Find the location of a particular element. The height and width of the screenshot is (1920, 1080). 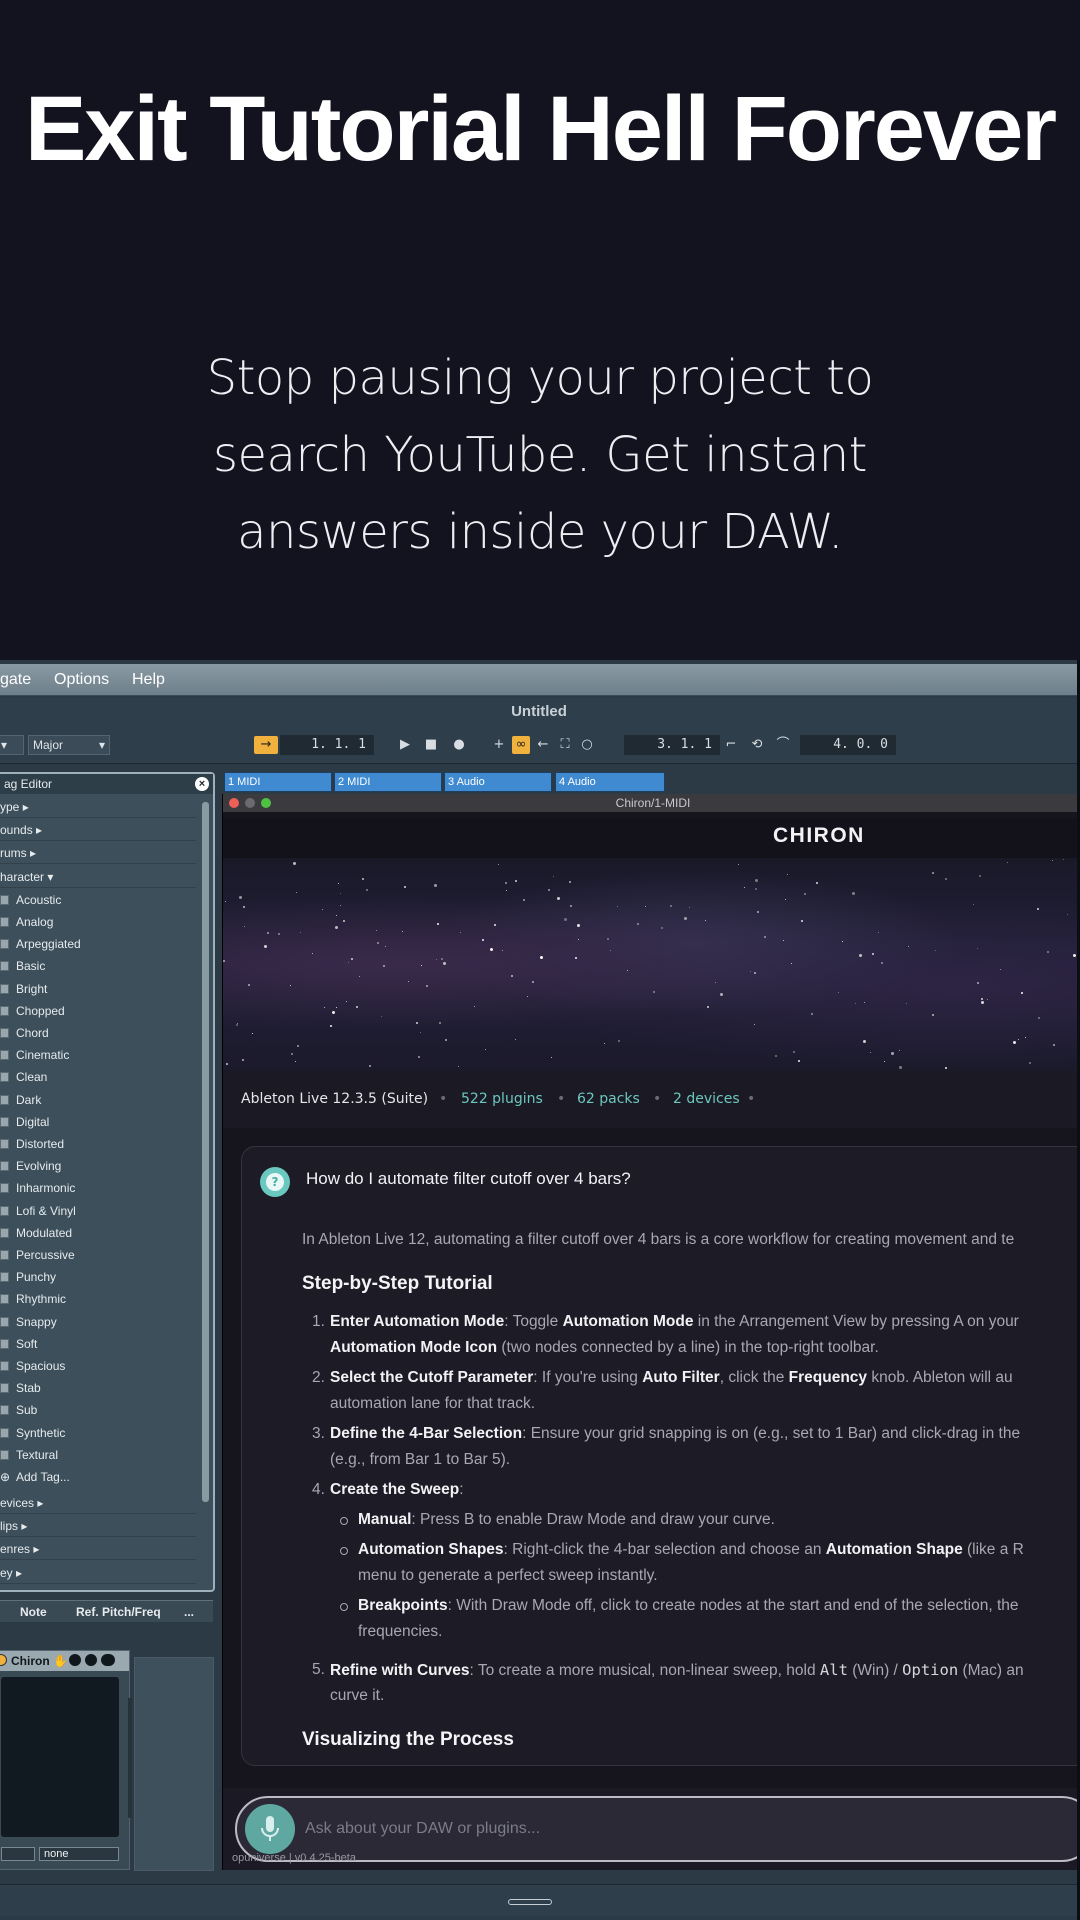

loop-start-display: 3. 1. 1 is located at coordinates (672, 745).